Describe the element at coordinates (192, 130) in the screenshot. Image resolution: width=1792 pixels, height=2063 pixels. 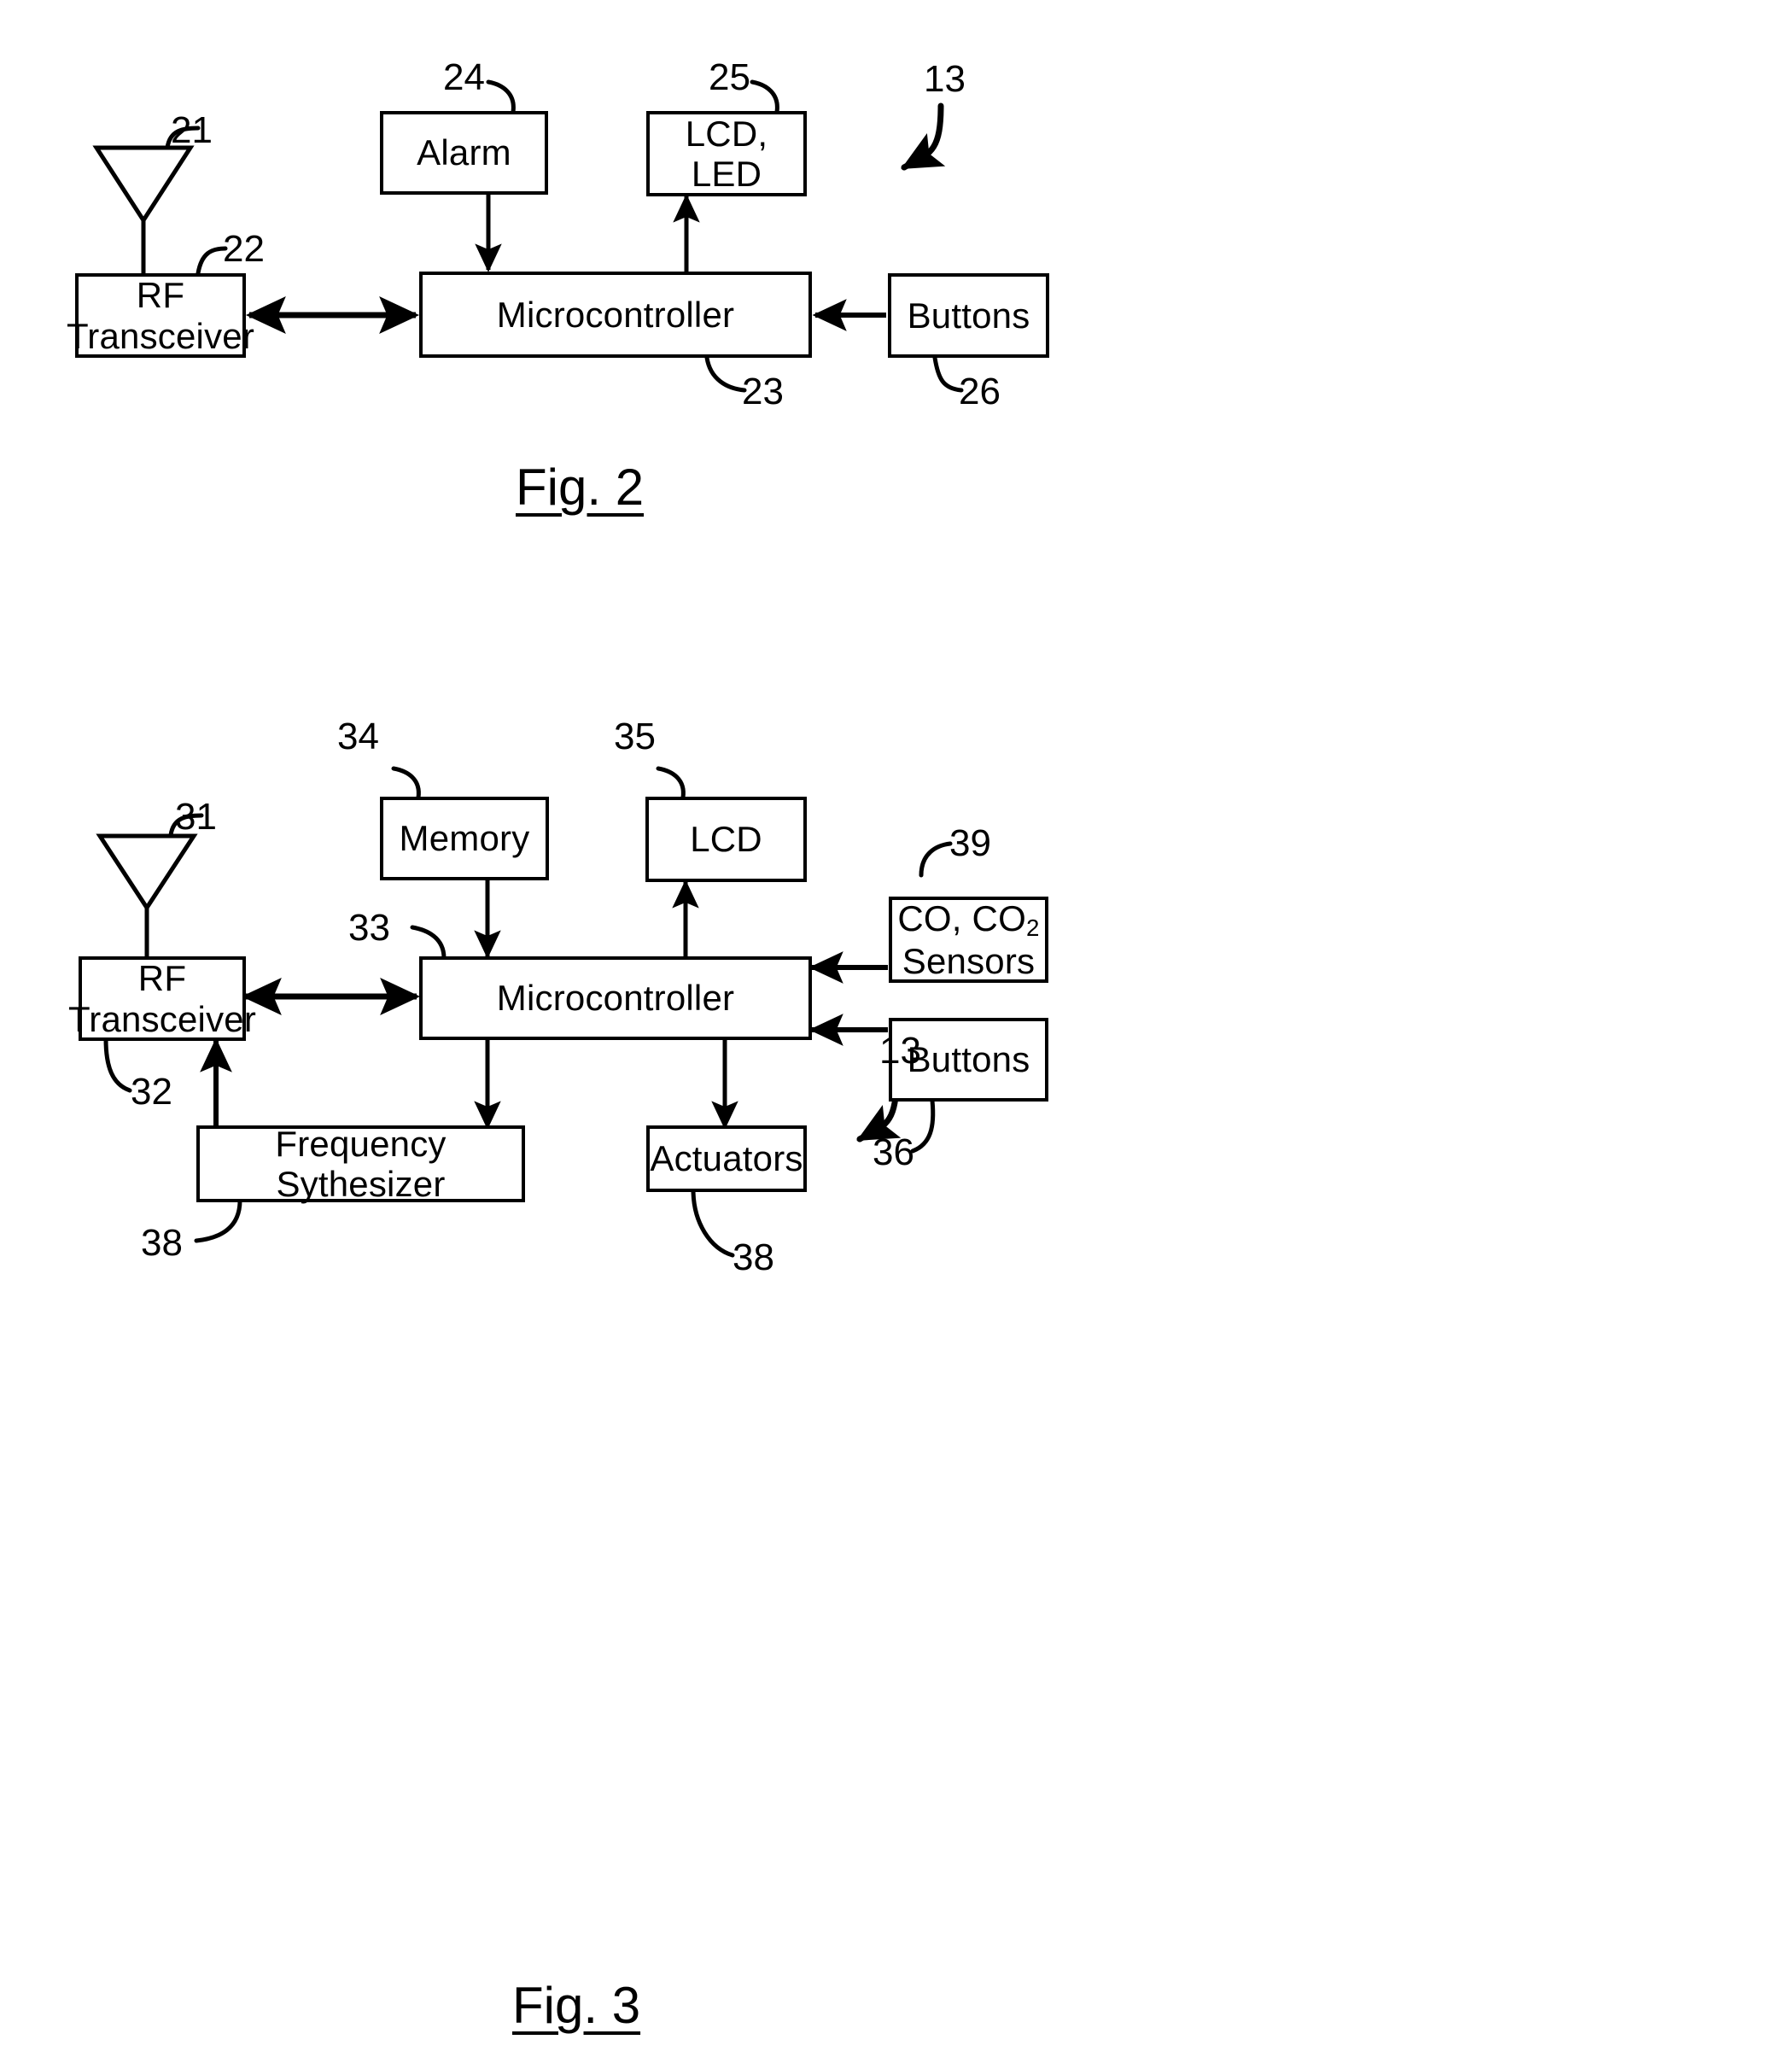
I see `fig2-ref-21: 21` at that location.